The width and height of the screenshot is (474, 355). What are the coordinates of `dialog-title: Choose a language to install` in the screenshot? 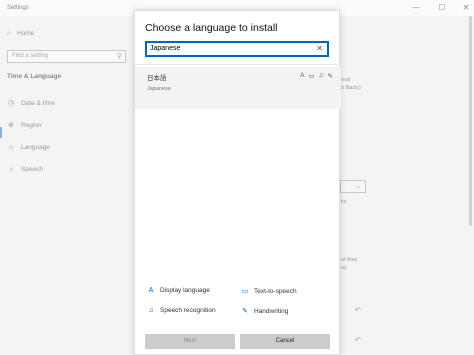 It's located at (211, 28).